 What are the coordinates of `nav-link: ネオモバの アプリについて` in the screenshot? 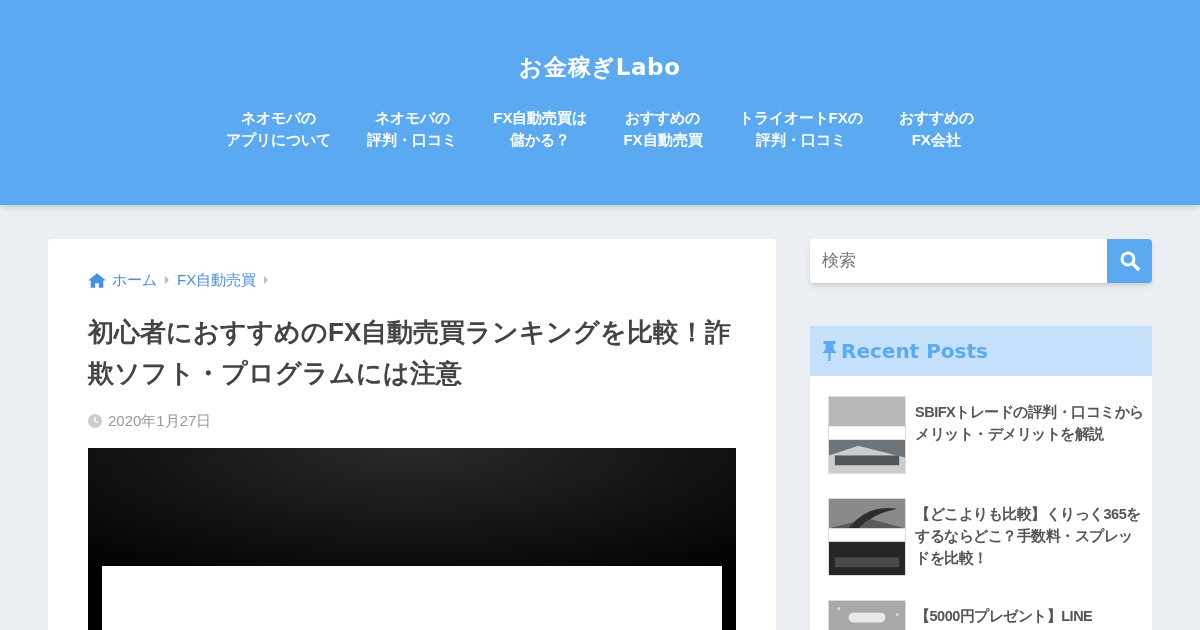 It's located at (279, 128).